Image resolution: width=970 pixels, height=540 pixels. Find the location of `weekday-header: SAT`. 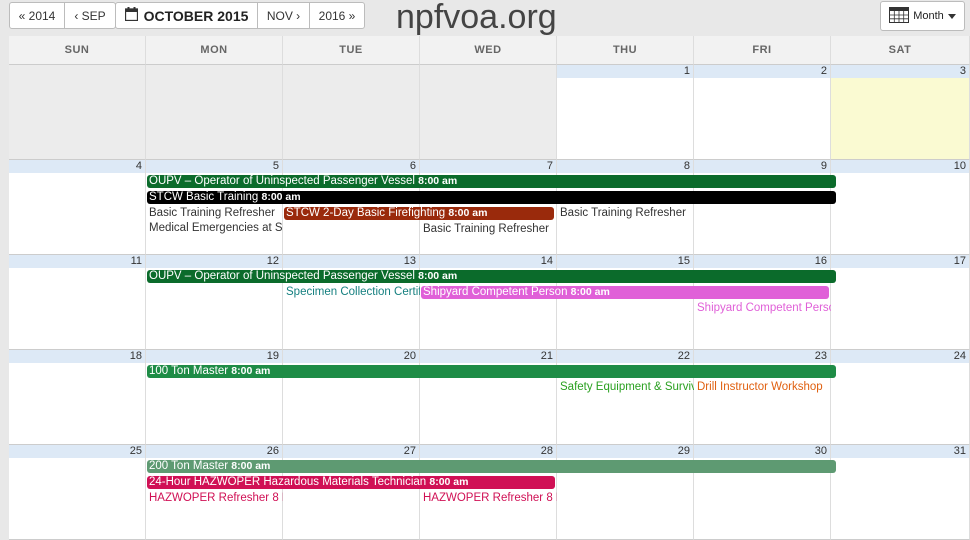

weekday-header: SAT is located at coordinates (900, 50).